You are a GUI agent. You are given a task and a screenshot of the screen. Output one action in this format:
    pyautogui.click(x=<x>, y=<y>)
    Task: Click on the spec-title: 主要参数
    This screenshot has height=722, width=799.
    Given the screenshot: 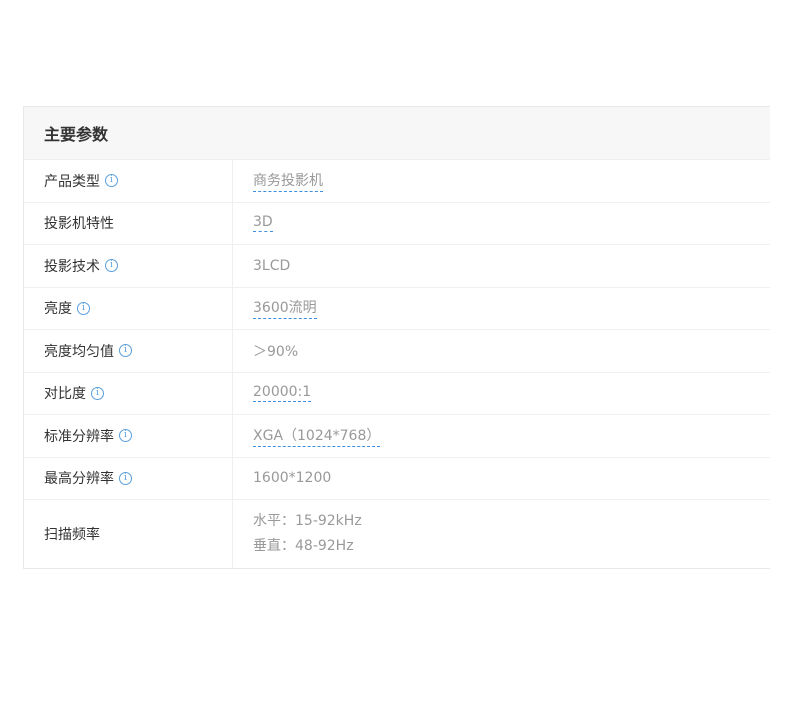 What is the action you would take?
    pyautogui.click(x=76, y=134)
    